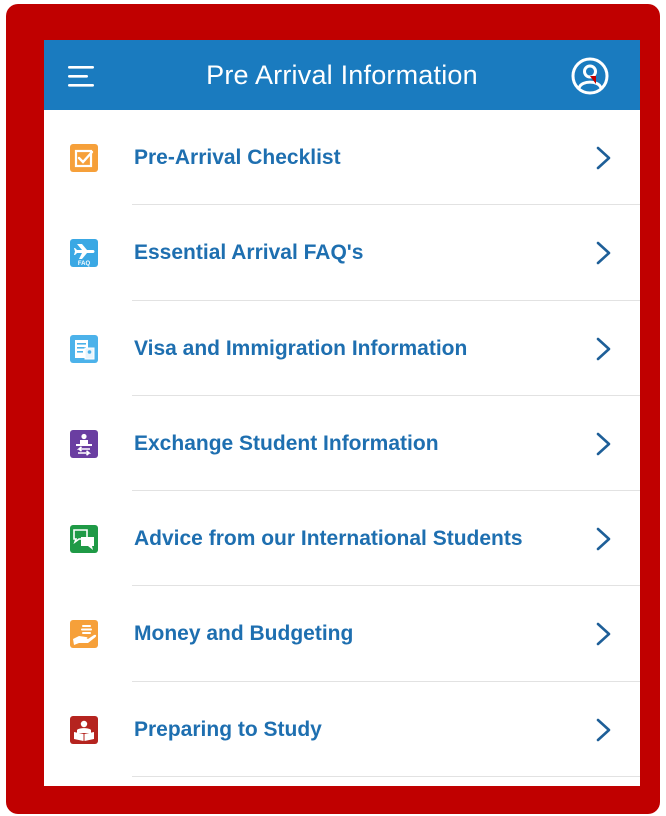 The width and height of the screenshot is (666, 816). What do you see at coordinates (286, 443) in the screenshot?
I see `list-item-label: Exchange Student Information` at bounding box center [286, 443].